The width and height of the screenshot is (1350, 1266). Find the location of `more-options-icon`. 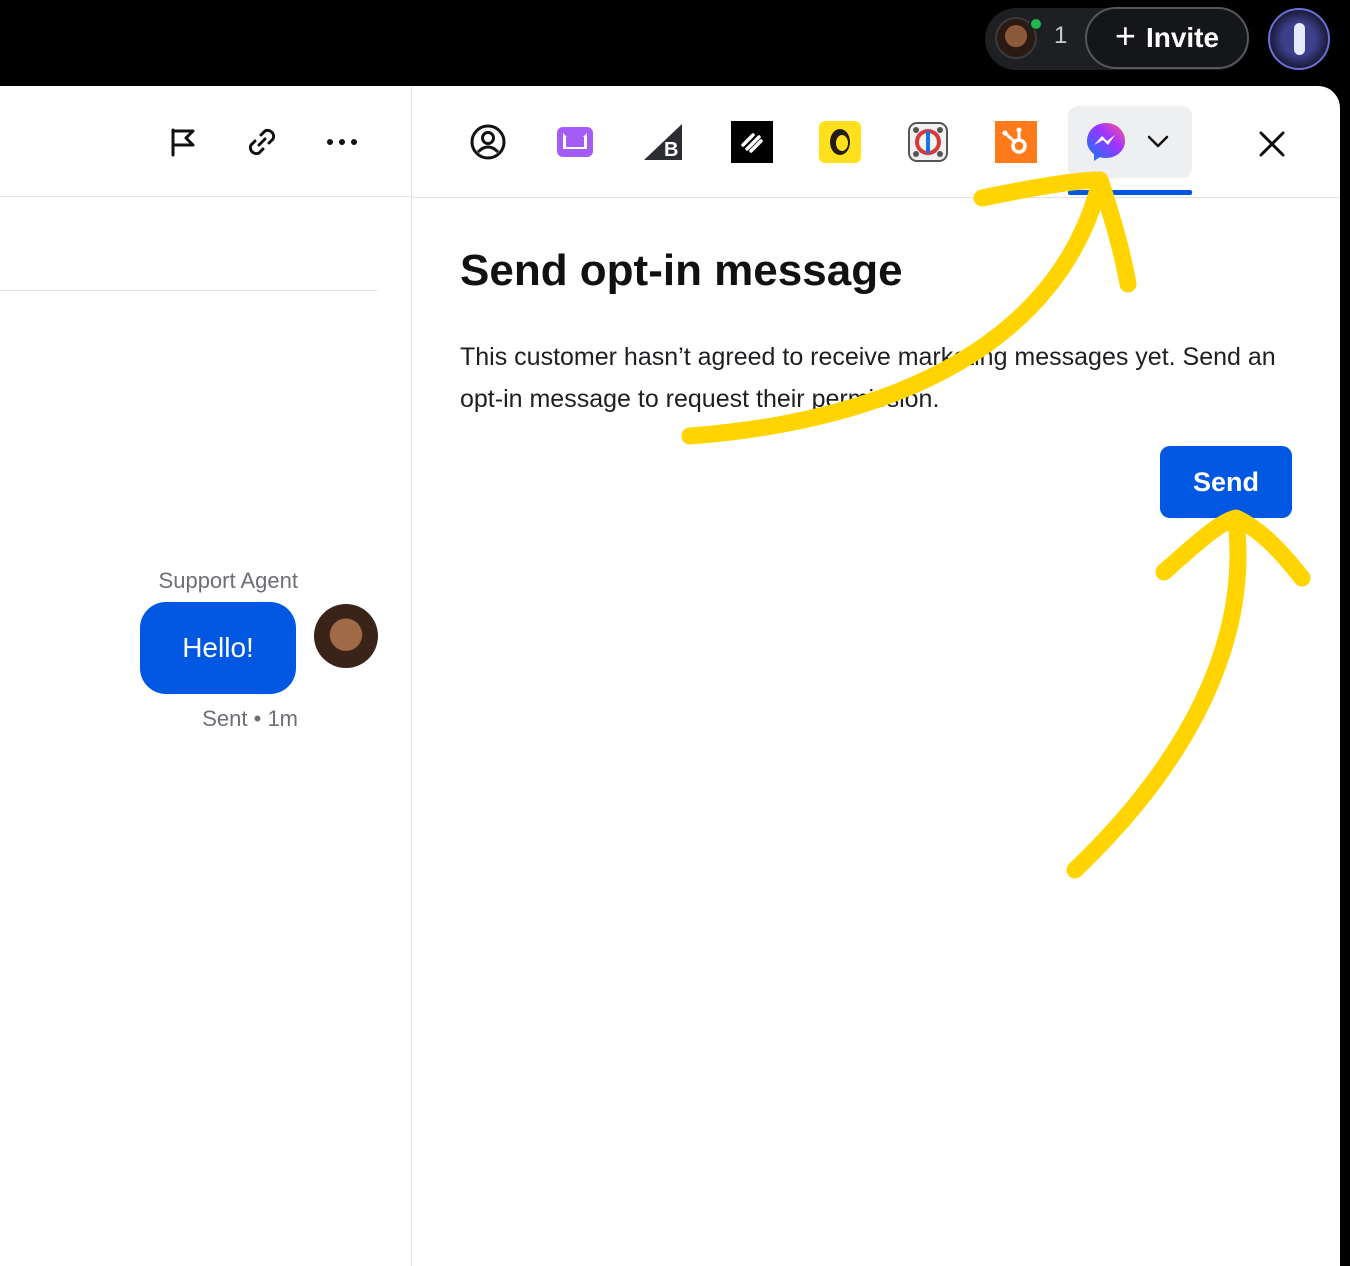

more-options-icon is located at coordinates (342, 142).